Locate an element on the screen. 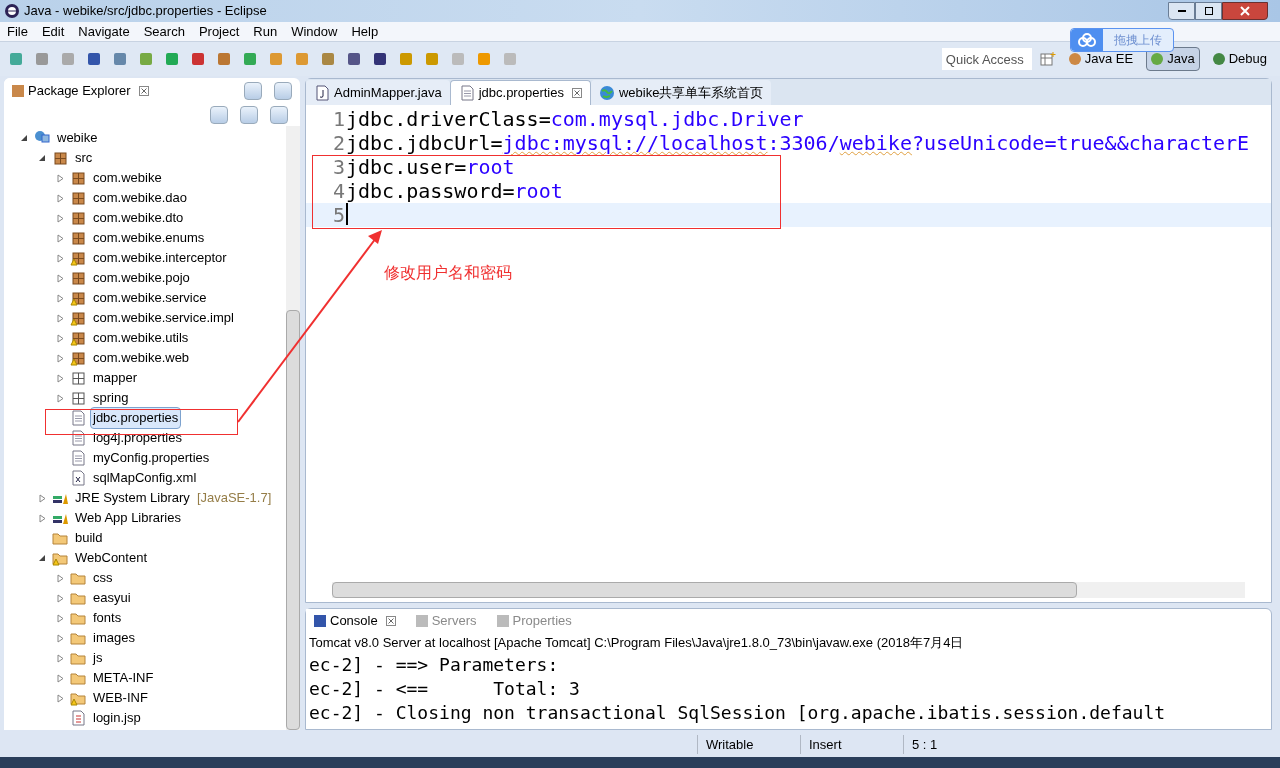 This screenshot has width=1280, height=768. code-line: 1jdbc.driverClass=com.mysql.jdbc.Driver is located at coordinates (788, 119).